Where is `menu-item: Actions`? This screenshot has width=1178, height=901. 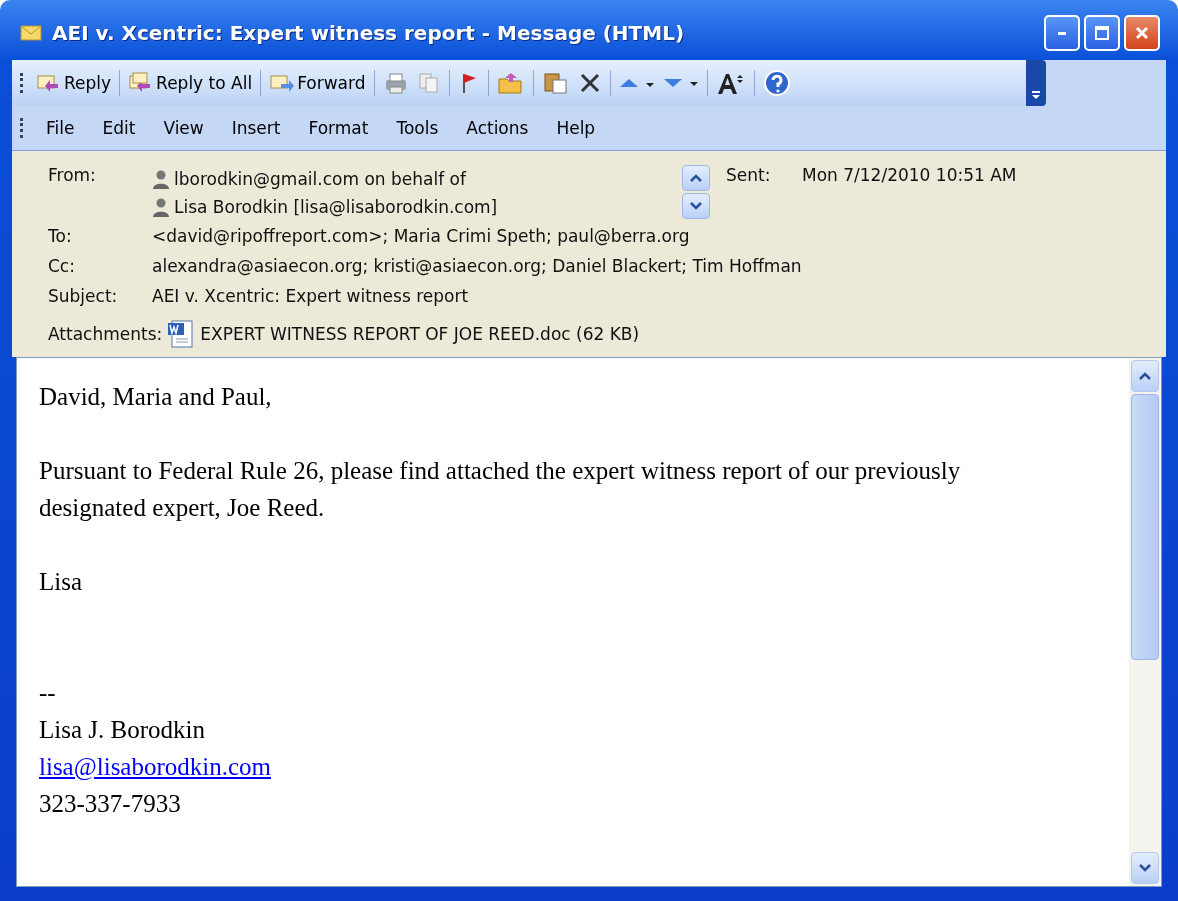
menu-item: Actions is located at coordinates (497, 128).